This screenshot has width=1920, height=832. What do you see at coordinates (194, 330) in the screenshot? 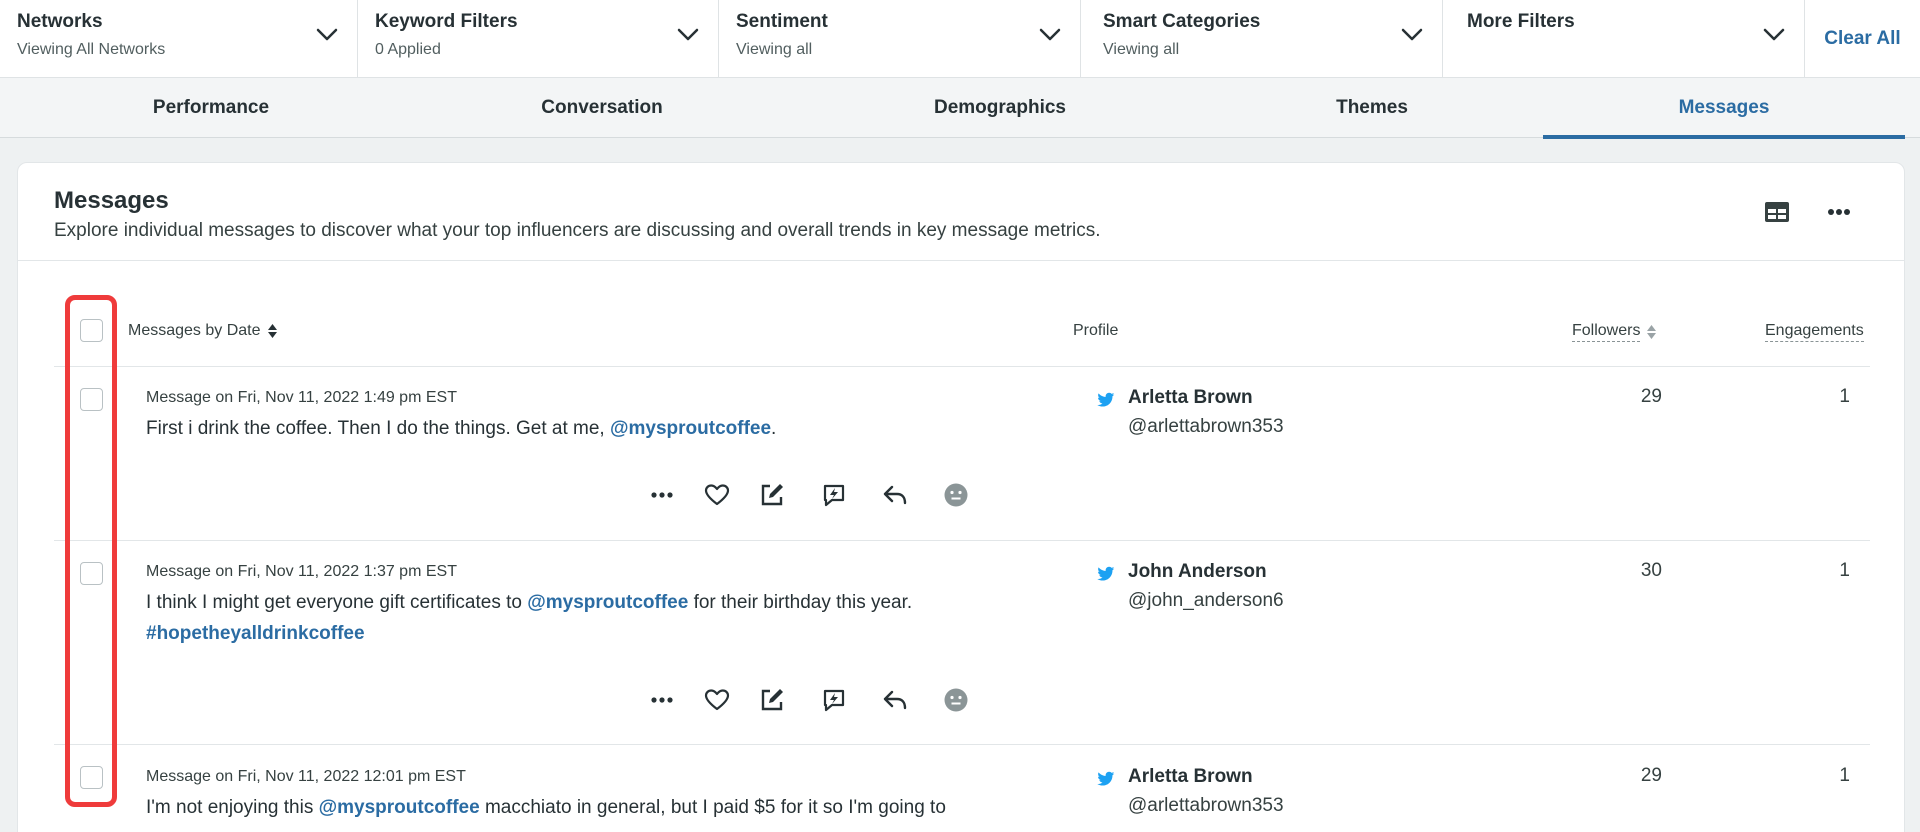
I see `column-label: Messages by Date` at bounding box center [194, 330].